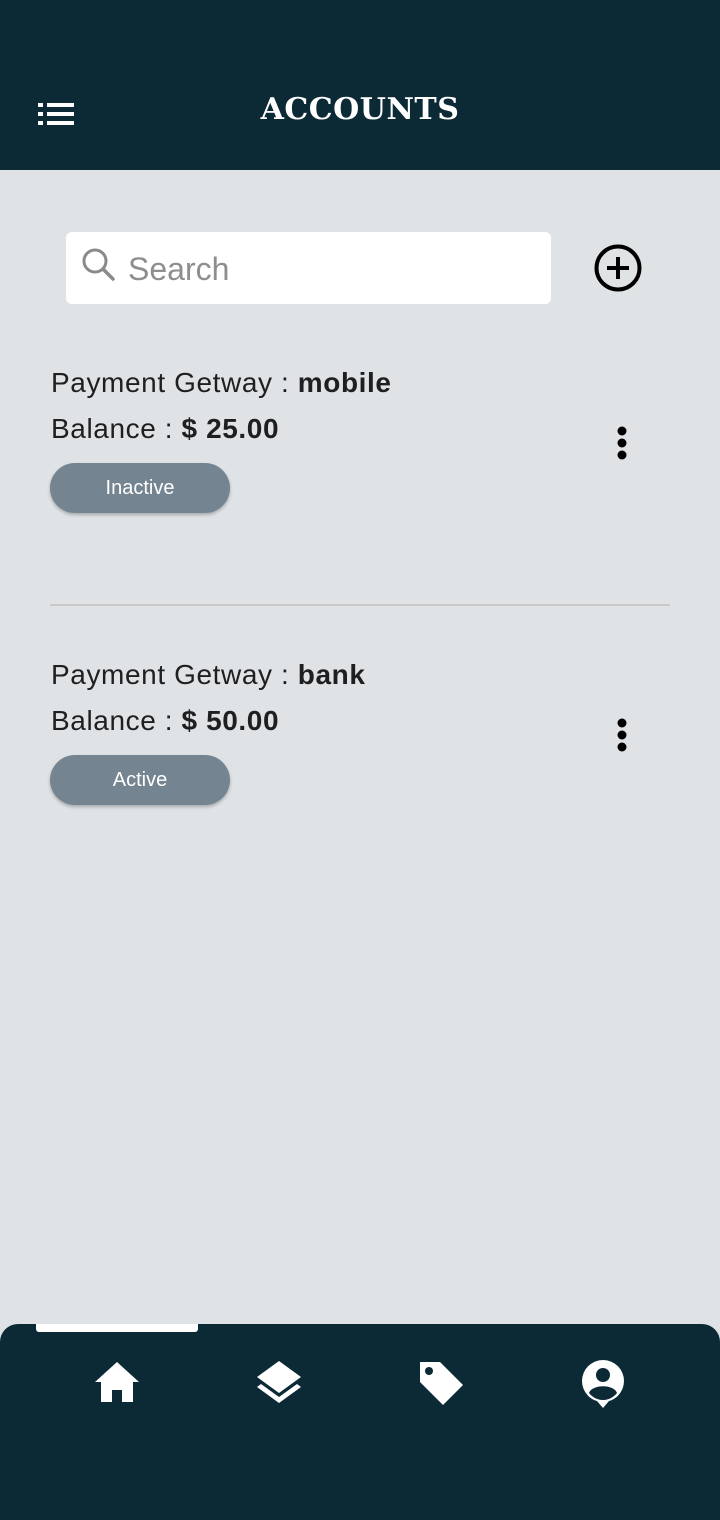  I want to click on status-button: Inactive, so click(140, 488).